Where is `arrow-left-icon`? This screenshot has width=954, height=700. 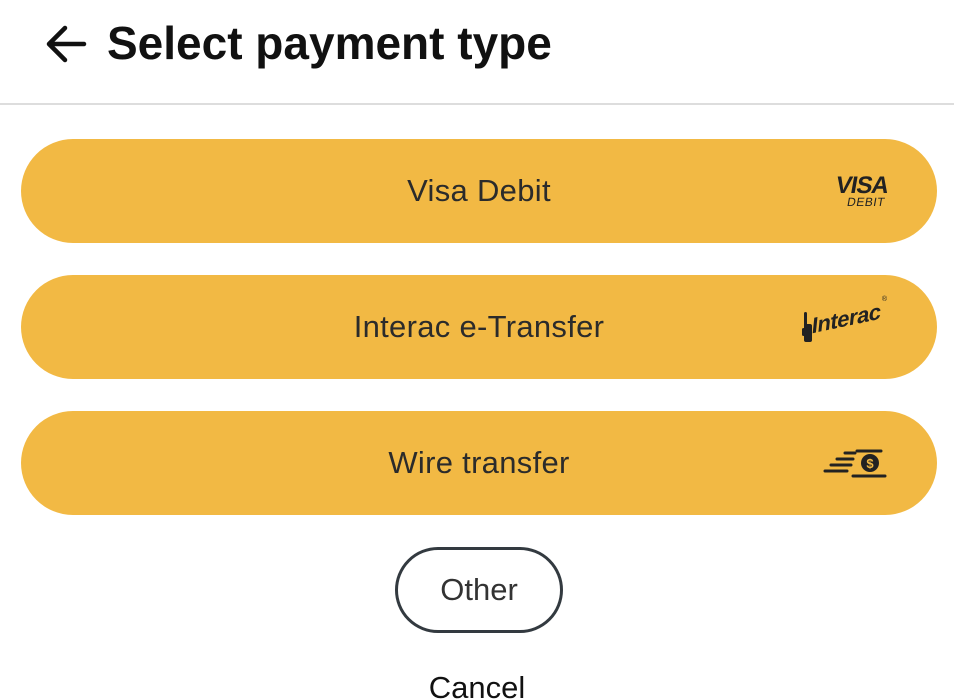 arrow-left-icon is located at coordinates (66, 44).